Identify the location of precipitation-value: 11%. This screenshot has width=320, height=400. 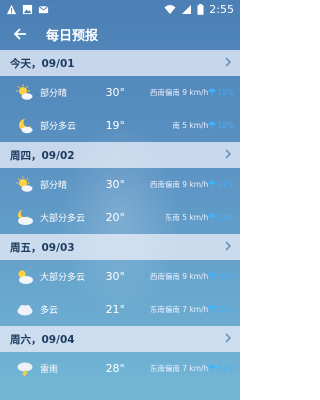
(225, 184).